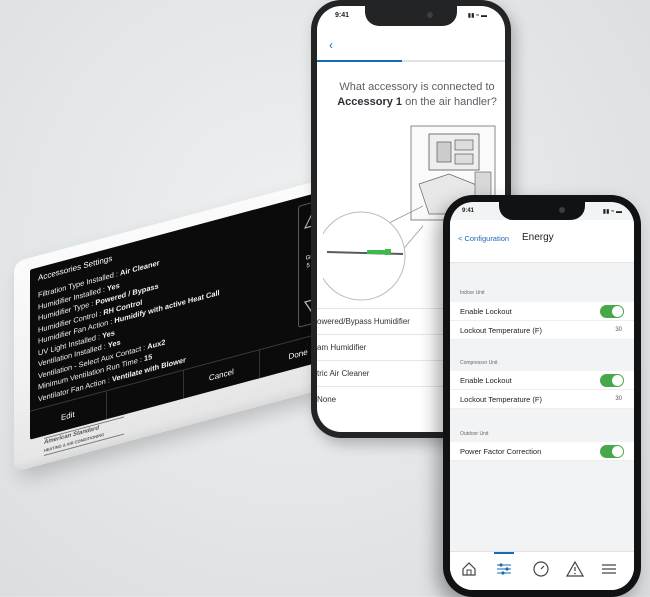 The image size is (650, 597). Describe the element at coordinates (575, 569) in the screenshot. I see `alert-icon` at that location.